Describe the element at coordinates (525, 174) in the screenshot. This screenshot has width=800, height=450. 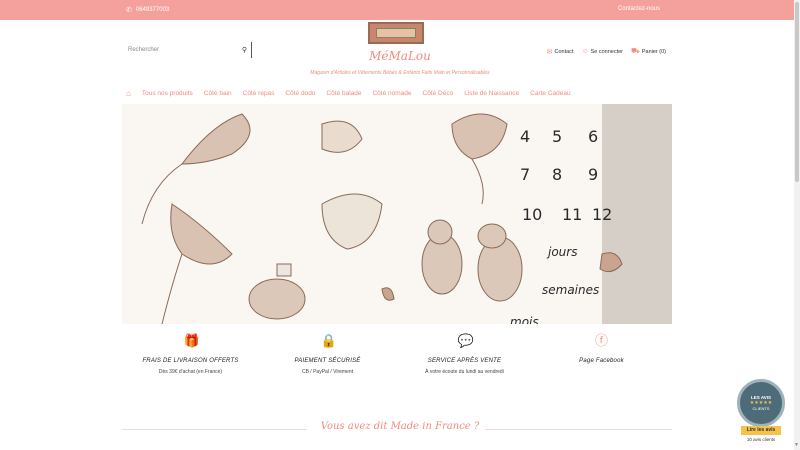
I see `svg-text: 7` at that location.